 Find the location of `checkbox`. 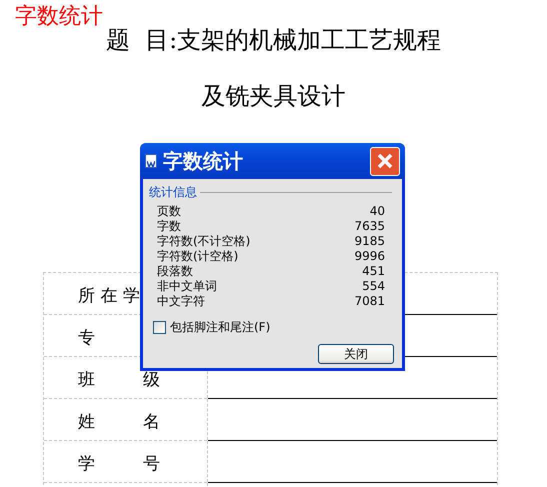

checkbox is located at coordinates (159, 327).